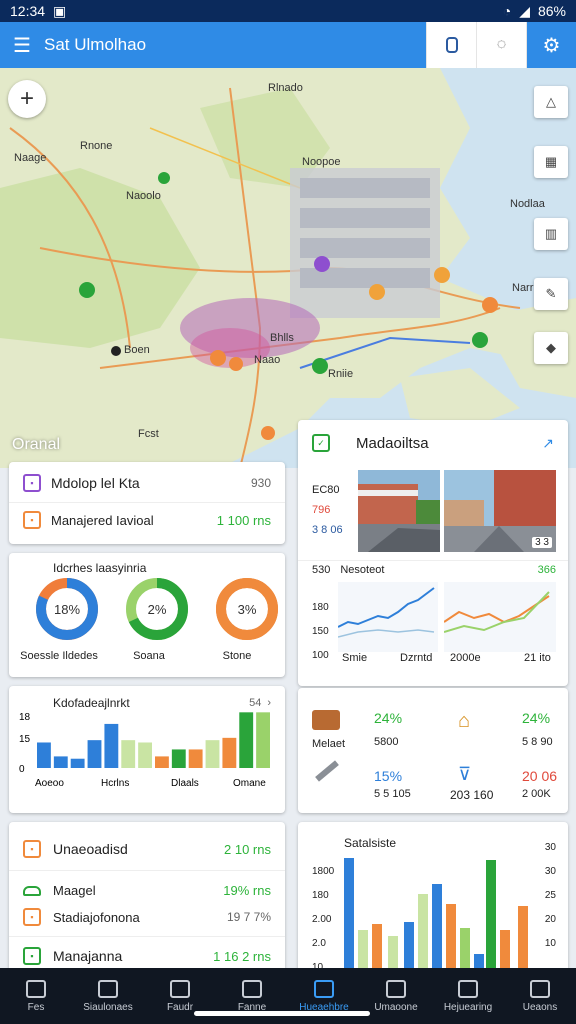  I want to click on map-label: Bhlls, so click(282, 338).